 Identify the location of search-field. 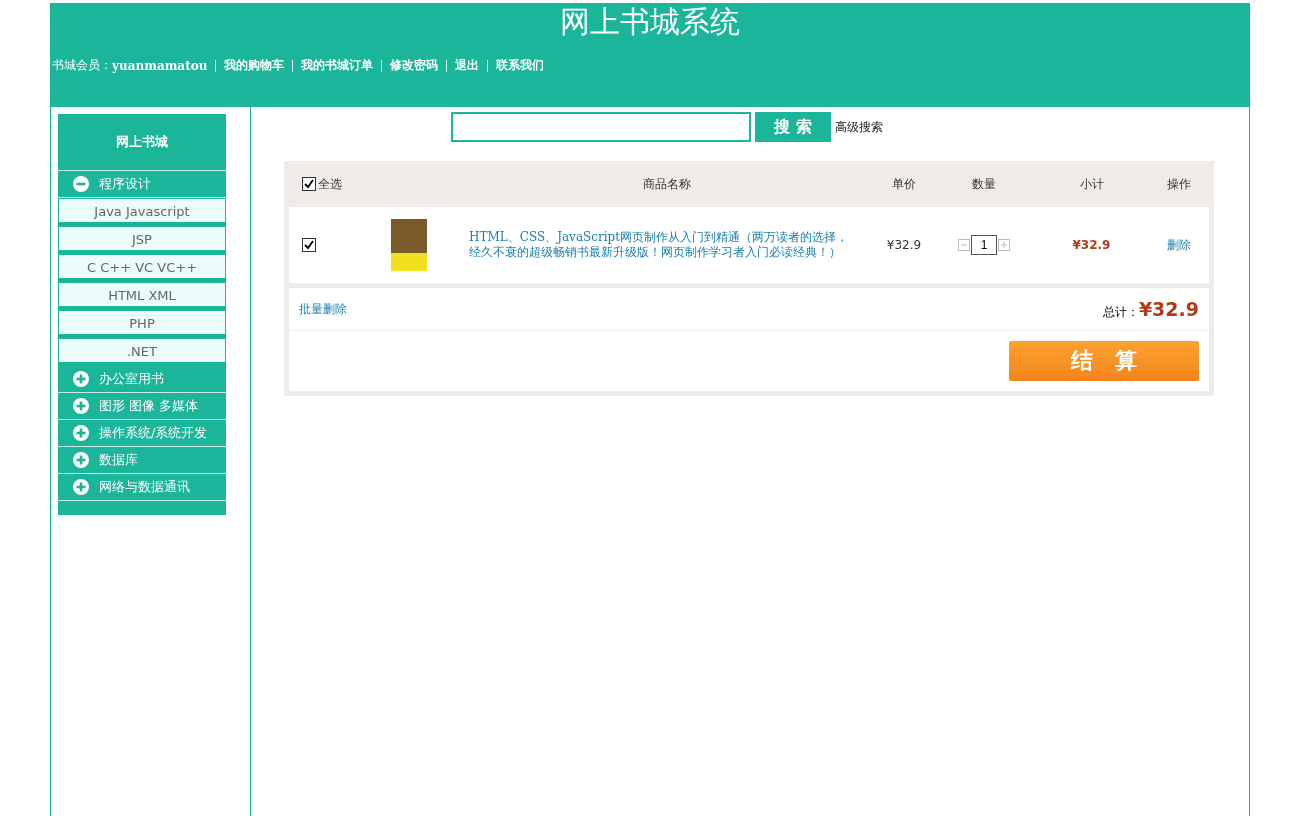
(601, 127).